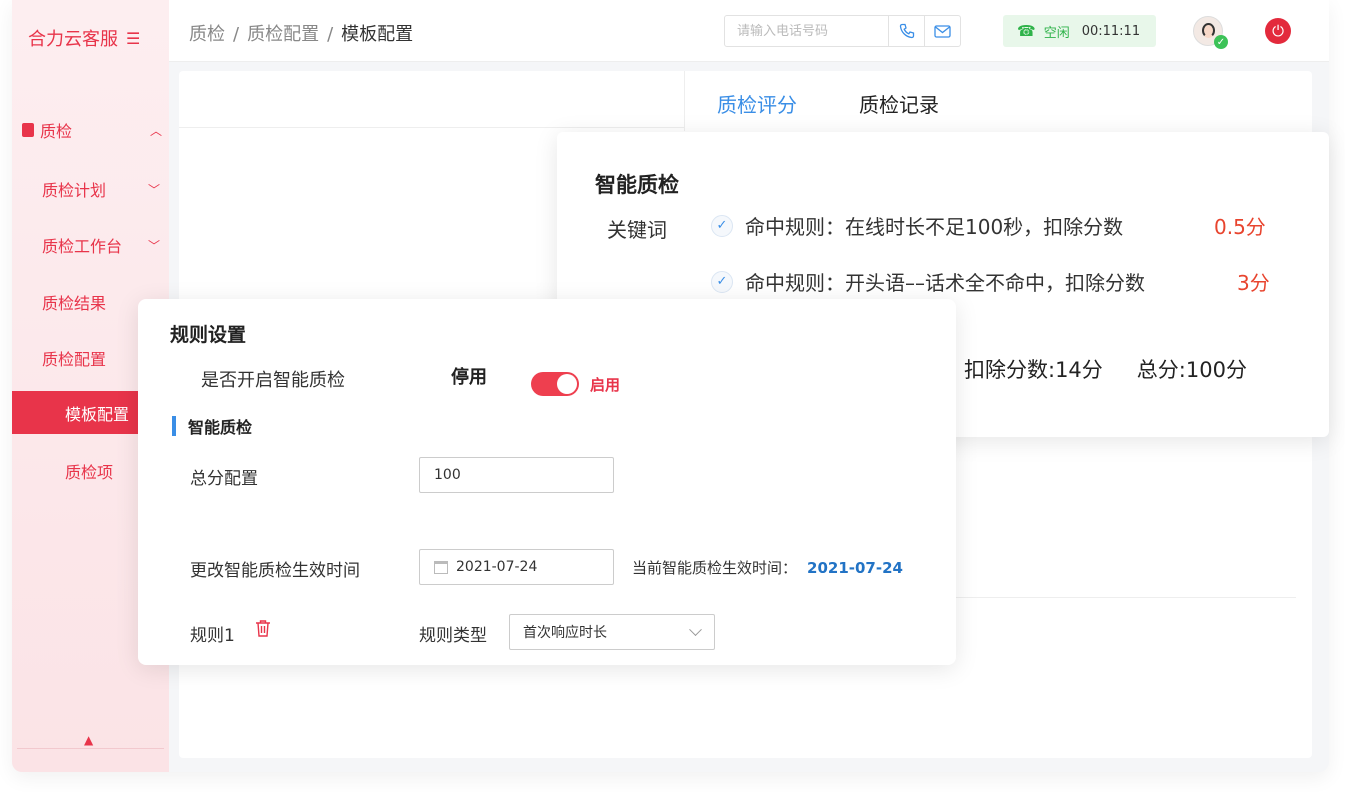 Image resolution: width=1345 pixels, height=792 pixels. What do you see at coordinates (56, 131) in the screenshot?
I see `sidebar-group-label: 质检` at bounding box center [56, 131].